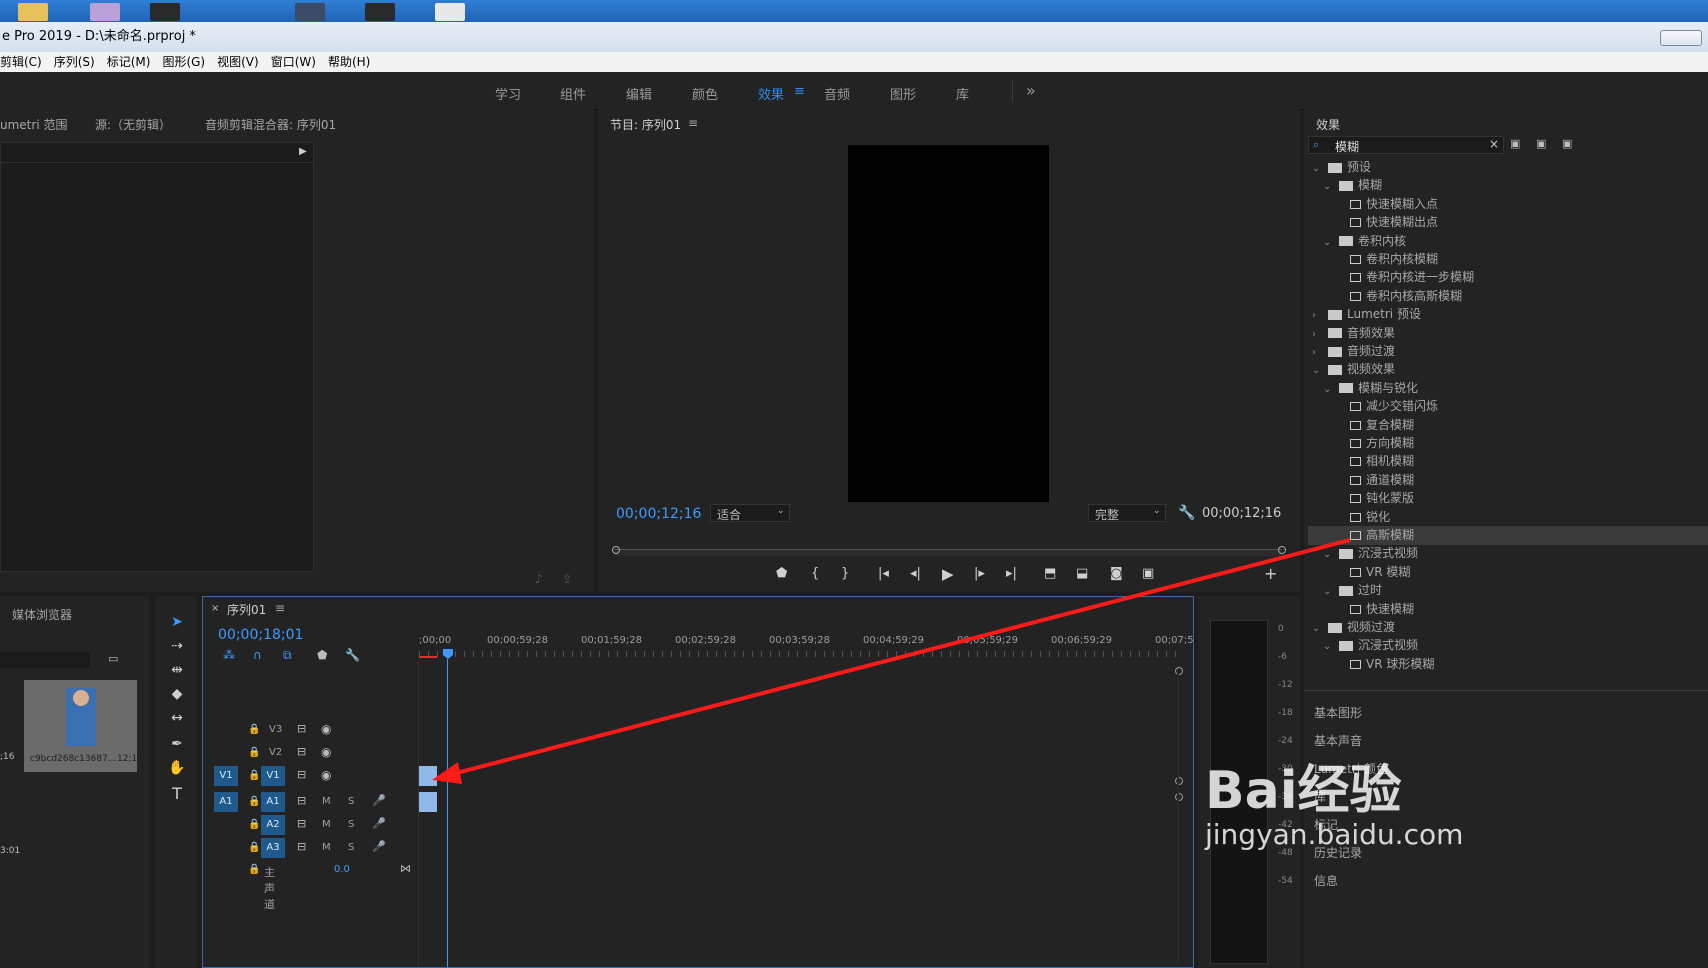 This screenshot has width=1708, height=968. What do you see at coordinates (447, 773) in the screenshot?
I see `arrow-head` at bounding box center [447, 773].